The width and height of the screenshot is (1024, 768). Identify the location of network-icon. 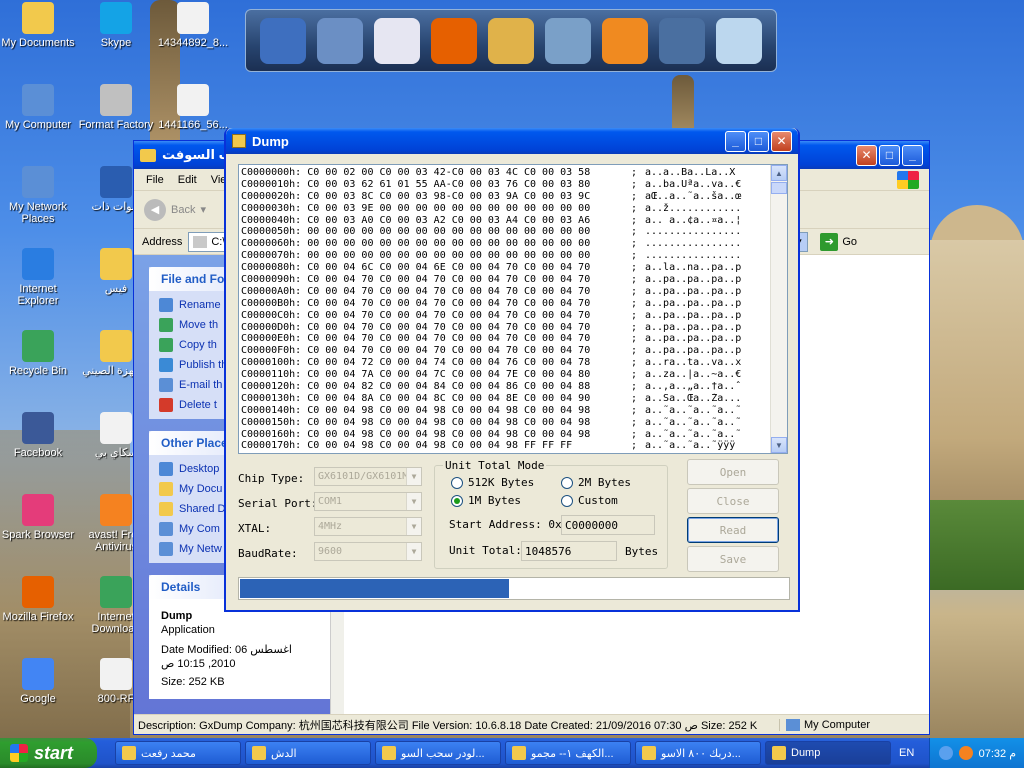
(38, 182).